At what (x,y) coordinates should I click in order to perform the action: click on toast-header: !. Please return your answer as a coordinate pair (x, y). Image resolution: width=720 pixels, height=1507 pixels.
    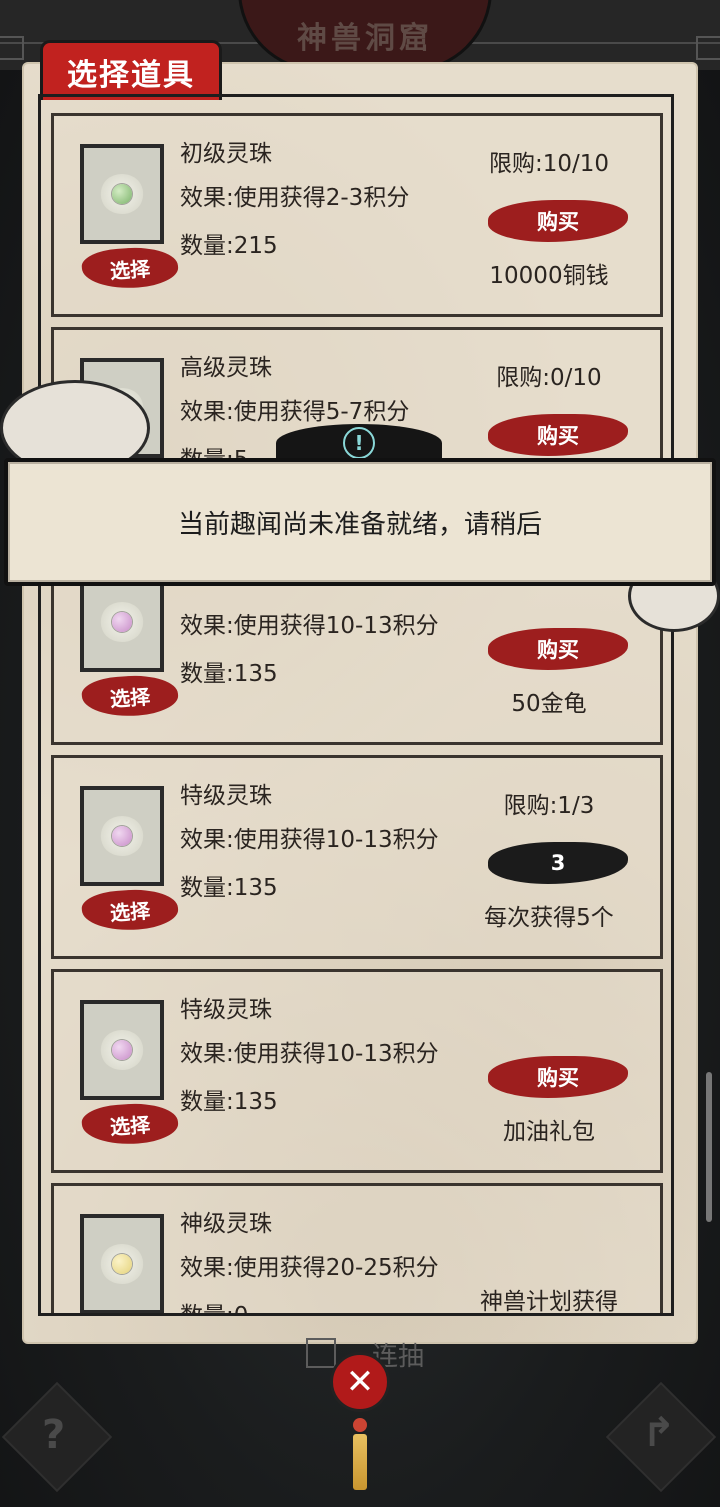
    Looking at the image, I should click on (359, 443).